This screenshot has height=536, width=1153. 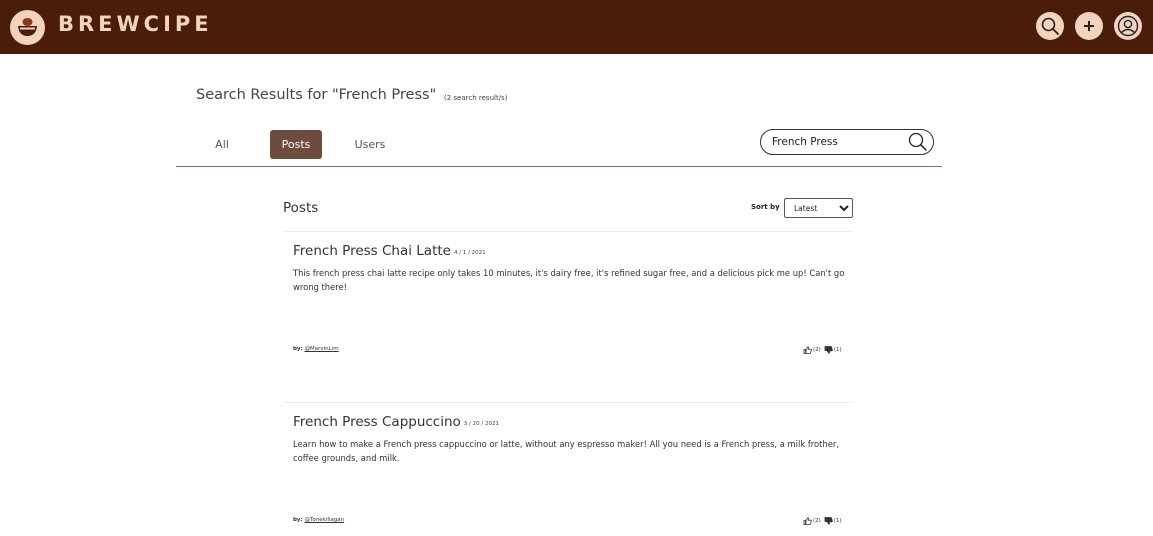 I want to click on tab-users: Users, so click(x=370, y=144).